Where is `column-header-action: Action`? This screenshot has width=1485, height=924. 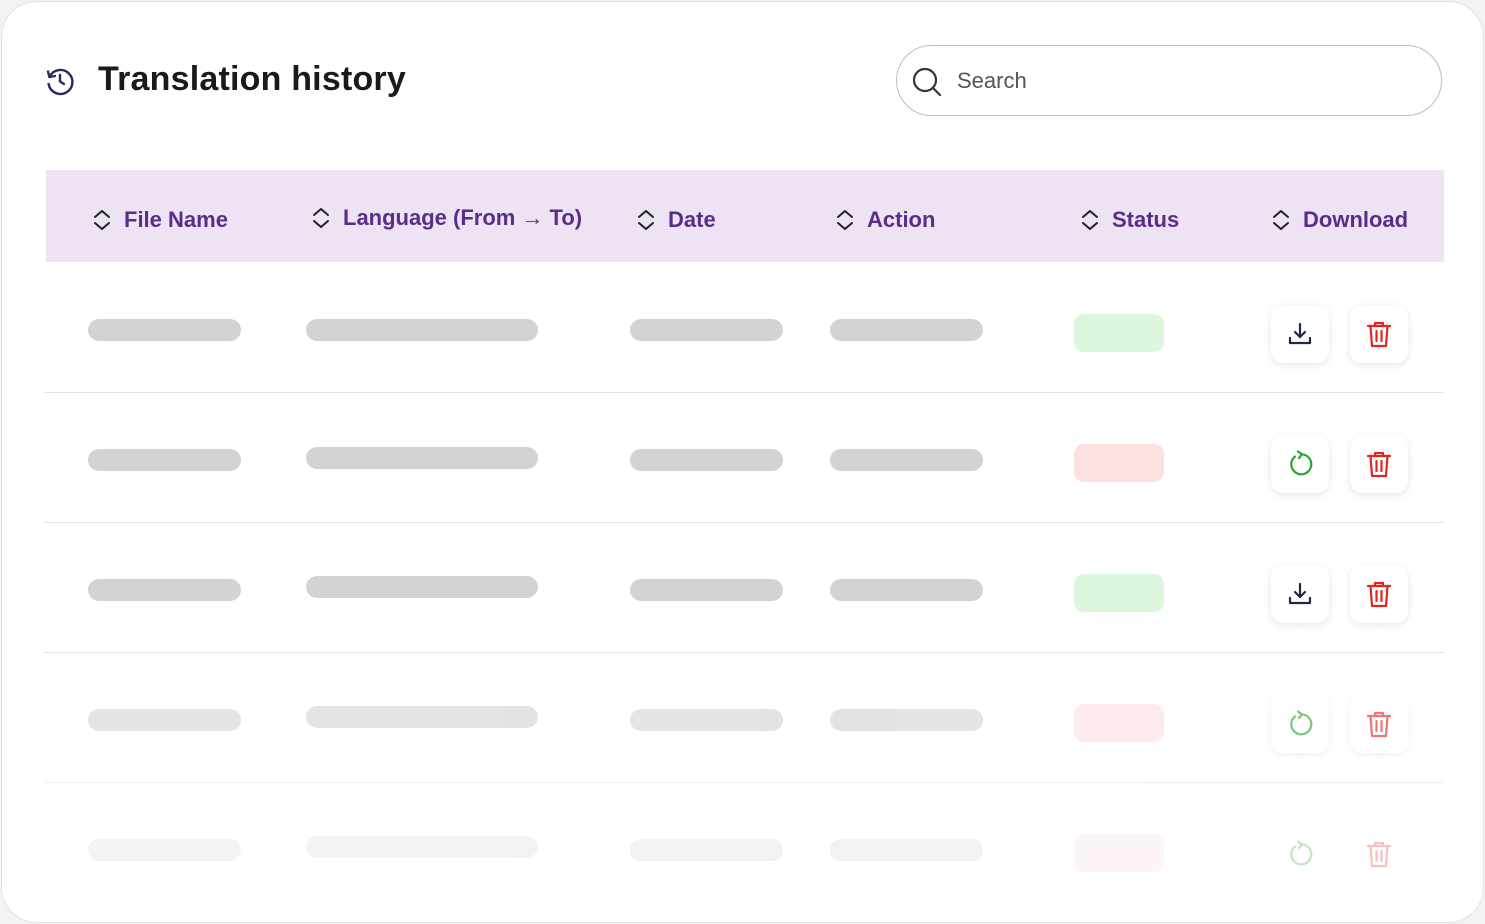
column-header-action: Action is located at coordinates (885, 220).